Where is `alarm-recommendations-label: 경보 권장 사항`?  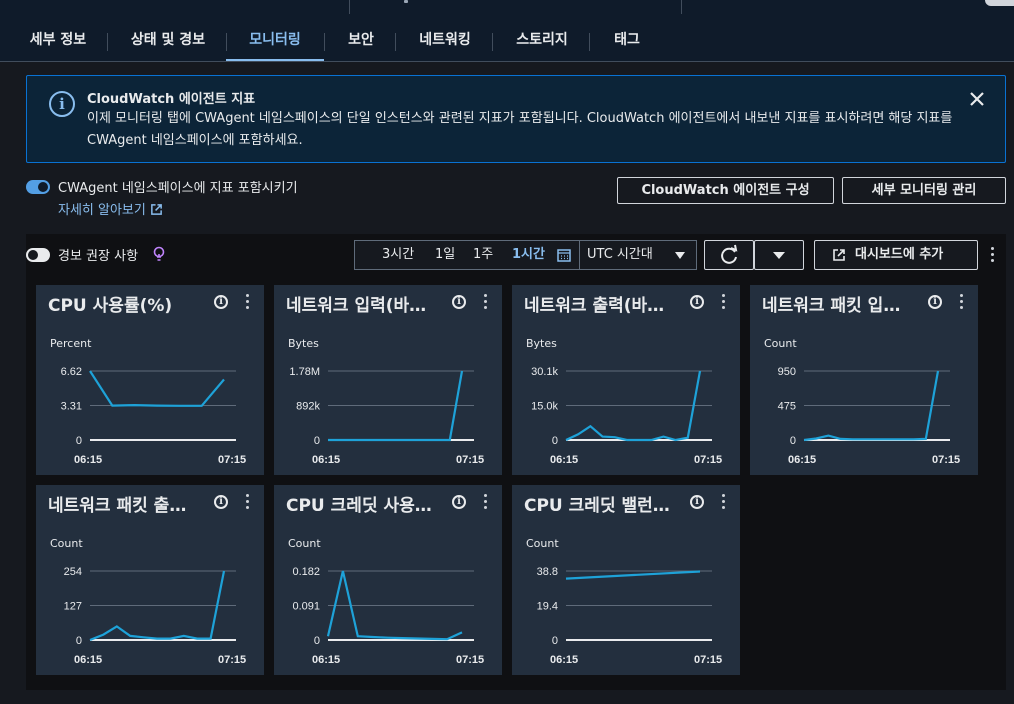
alarm-recommendations-label: 경보 권장 사항 is located at coordinates (98, 256).